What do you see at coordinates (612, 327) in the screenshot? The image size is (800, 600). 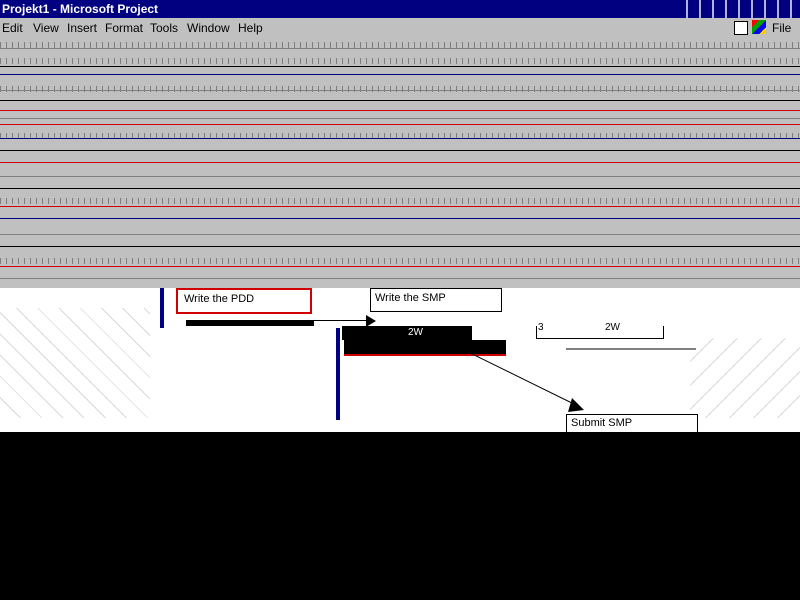 I see `timescale-duration: 2W` at bounding box center [612, 327].